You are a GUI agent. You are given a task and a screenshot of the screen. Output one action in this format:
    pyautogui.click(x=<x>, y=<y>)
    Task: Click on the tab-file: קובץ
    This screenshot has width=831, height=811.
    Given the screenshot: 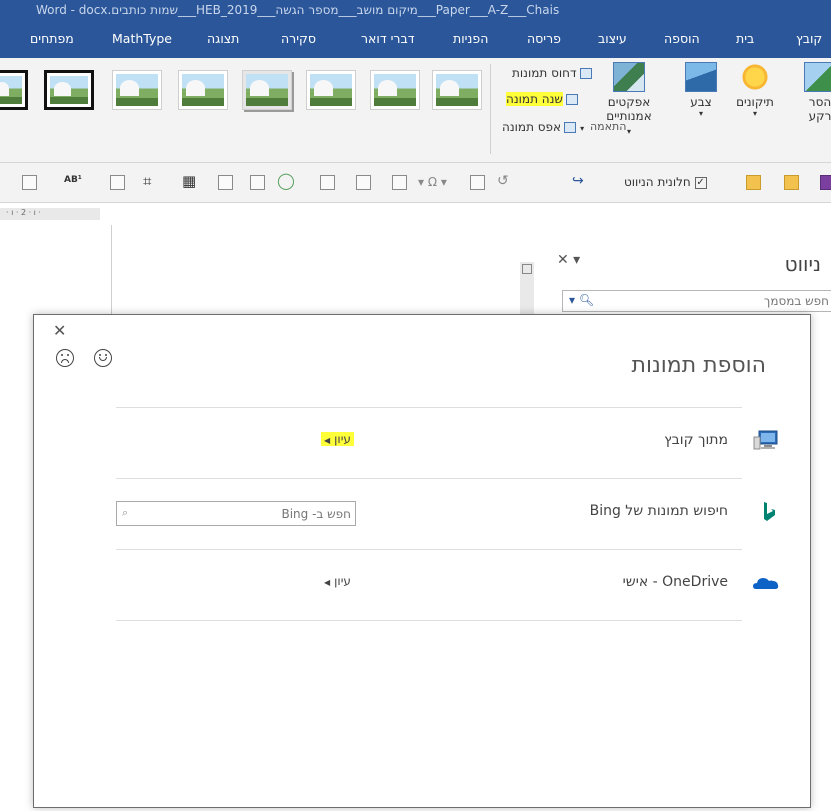 What is the action you would take?
    pyautogui.click(x=809, y=38)
    